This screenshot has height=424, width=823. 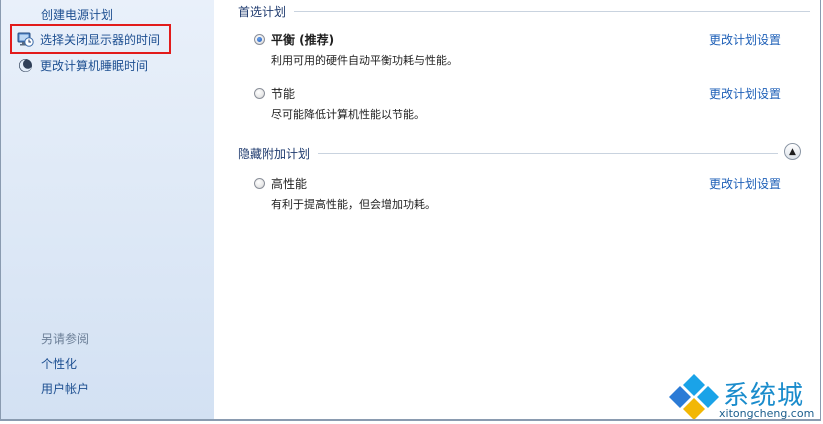 I want to click on hidden-plans-header: 隐藏附加计划, so click(x=508, y=153).